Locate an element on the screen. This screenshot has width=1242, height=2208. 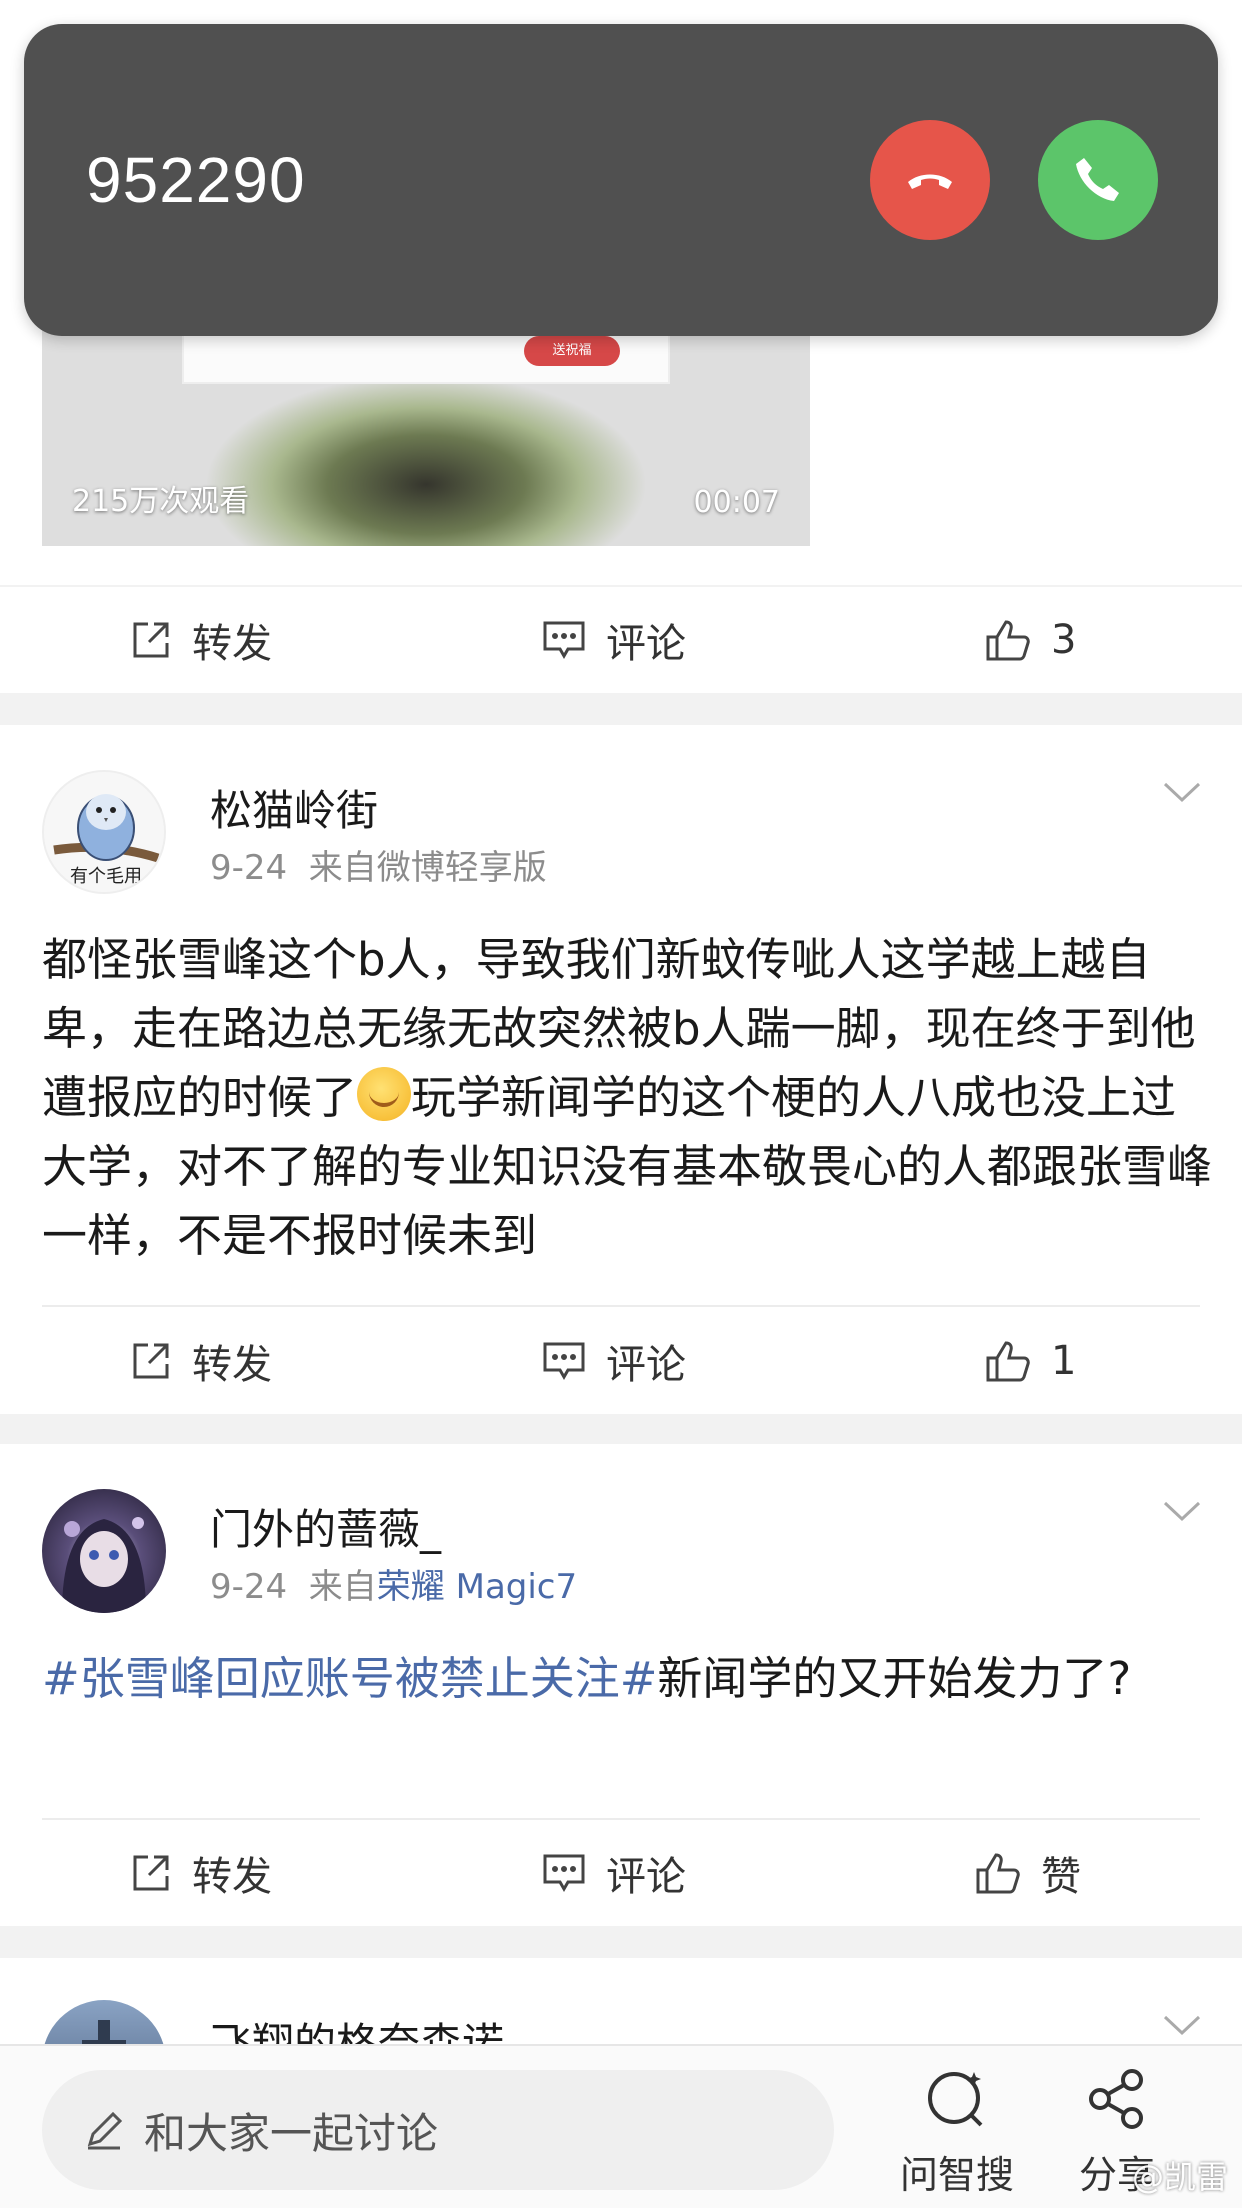
phone-hangup-icon is located at coordinates (930, 181).